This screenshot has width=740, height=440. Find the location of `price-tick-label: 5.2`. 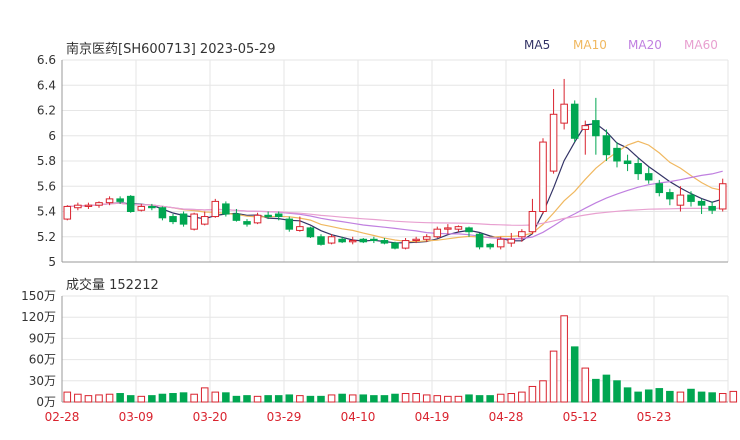

price-tick-label: 5.2 is located at coordinates (46, 237).